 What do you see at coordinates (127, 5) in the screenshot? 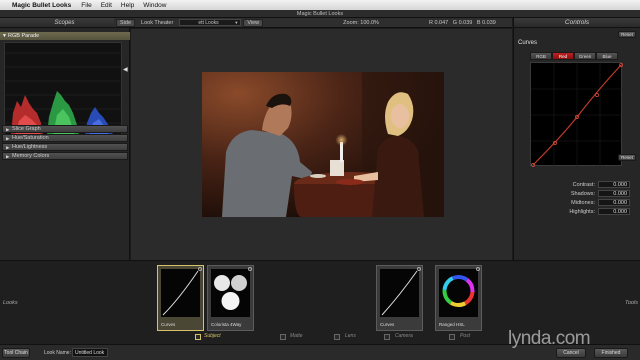
I see `menu-help: Help` at bounding box center [127, 5].